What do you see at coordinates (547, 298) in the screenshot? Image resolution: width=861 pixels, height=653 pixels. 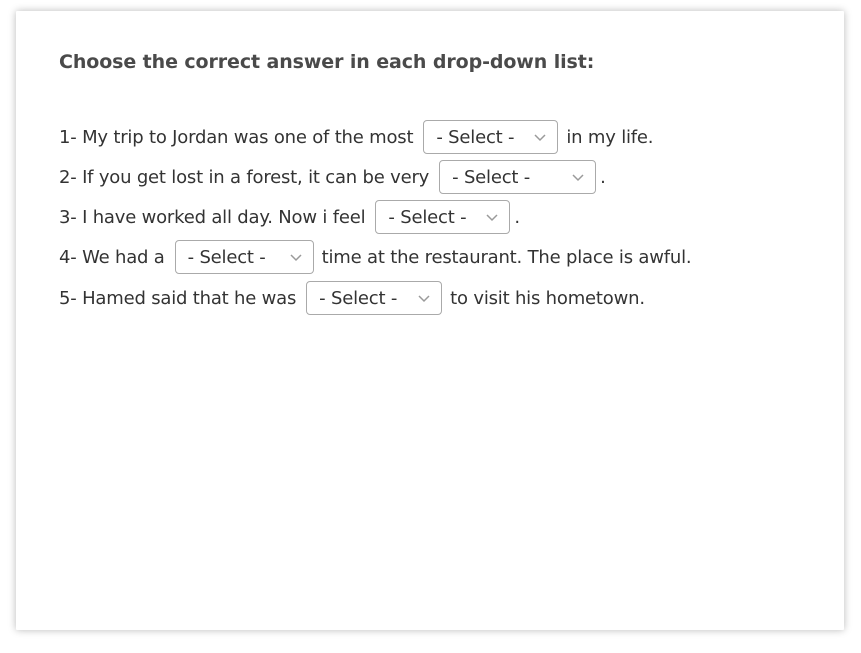 I see `question-5-text-after: to visit his hometown.` at bounding box center [547, 298].